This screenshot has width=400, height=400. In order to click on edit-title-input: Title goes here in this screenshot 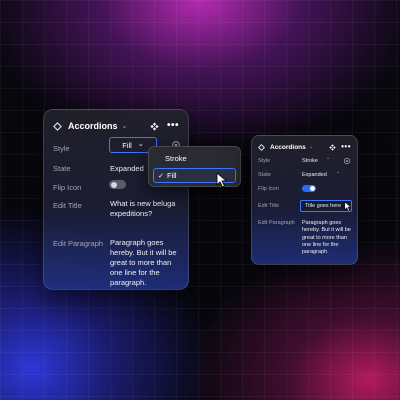, I will do `click(326, 206)`.